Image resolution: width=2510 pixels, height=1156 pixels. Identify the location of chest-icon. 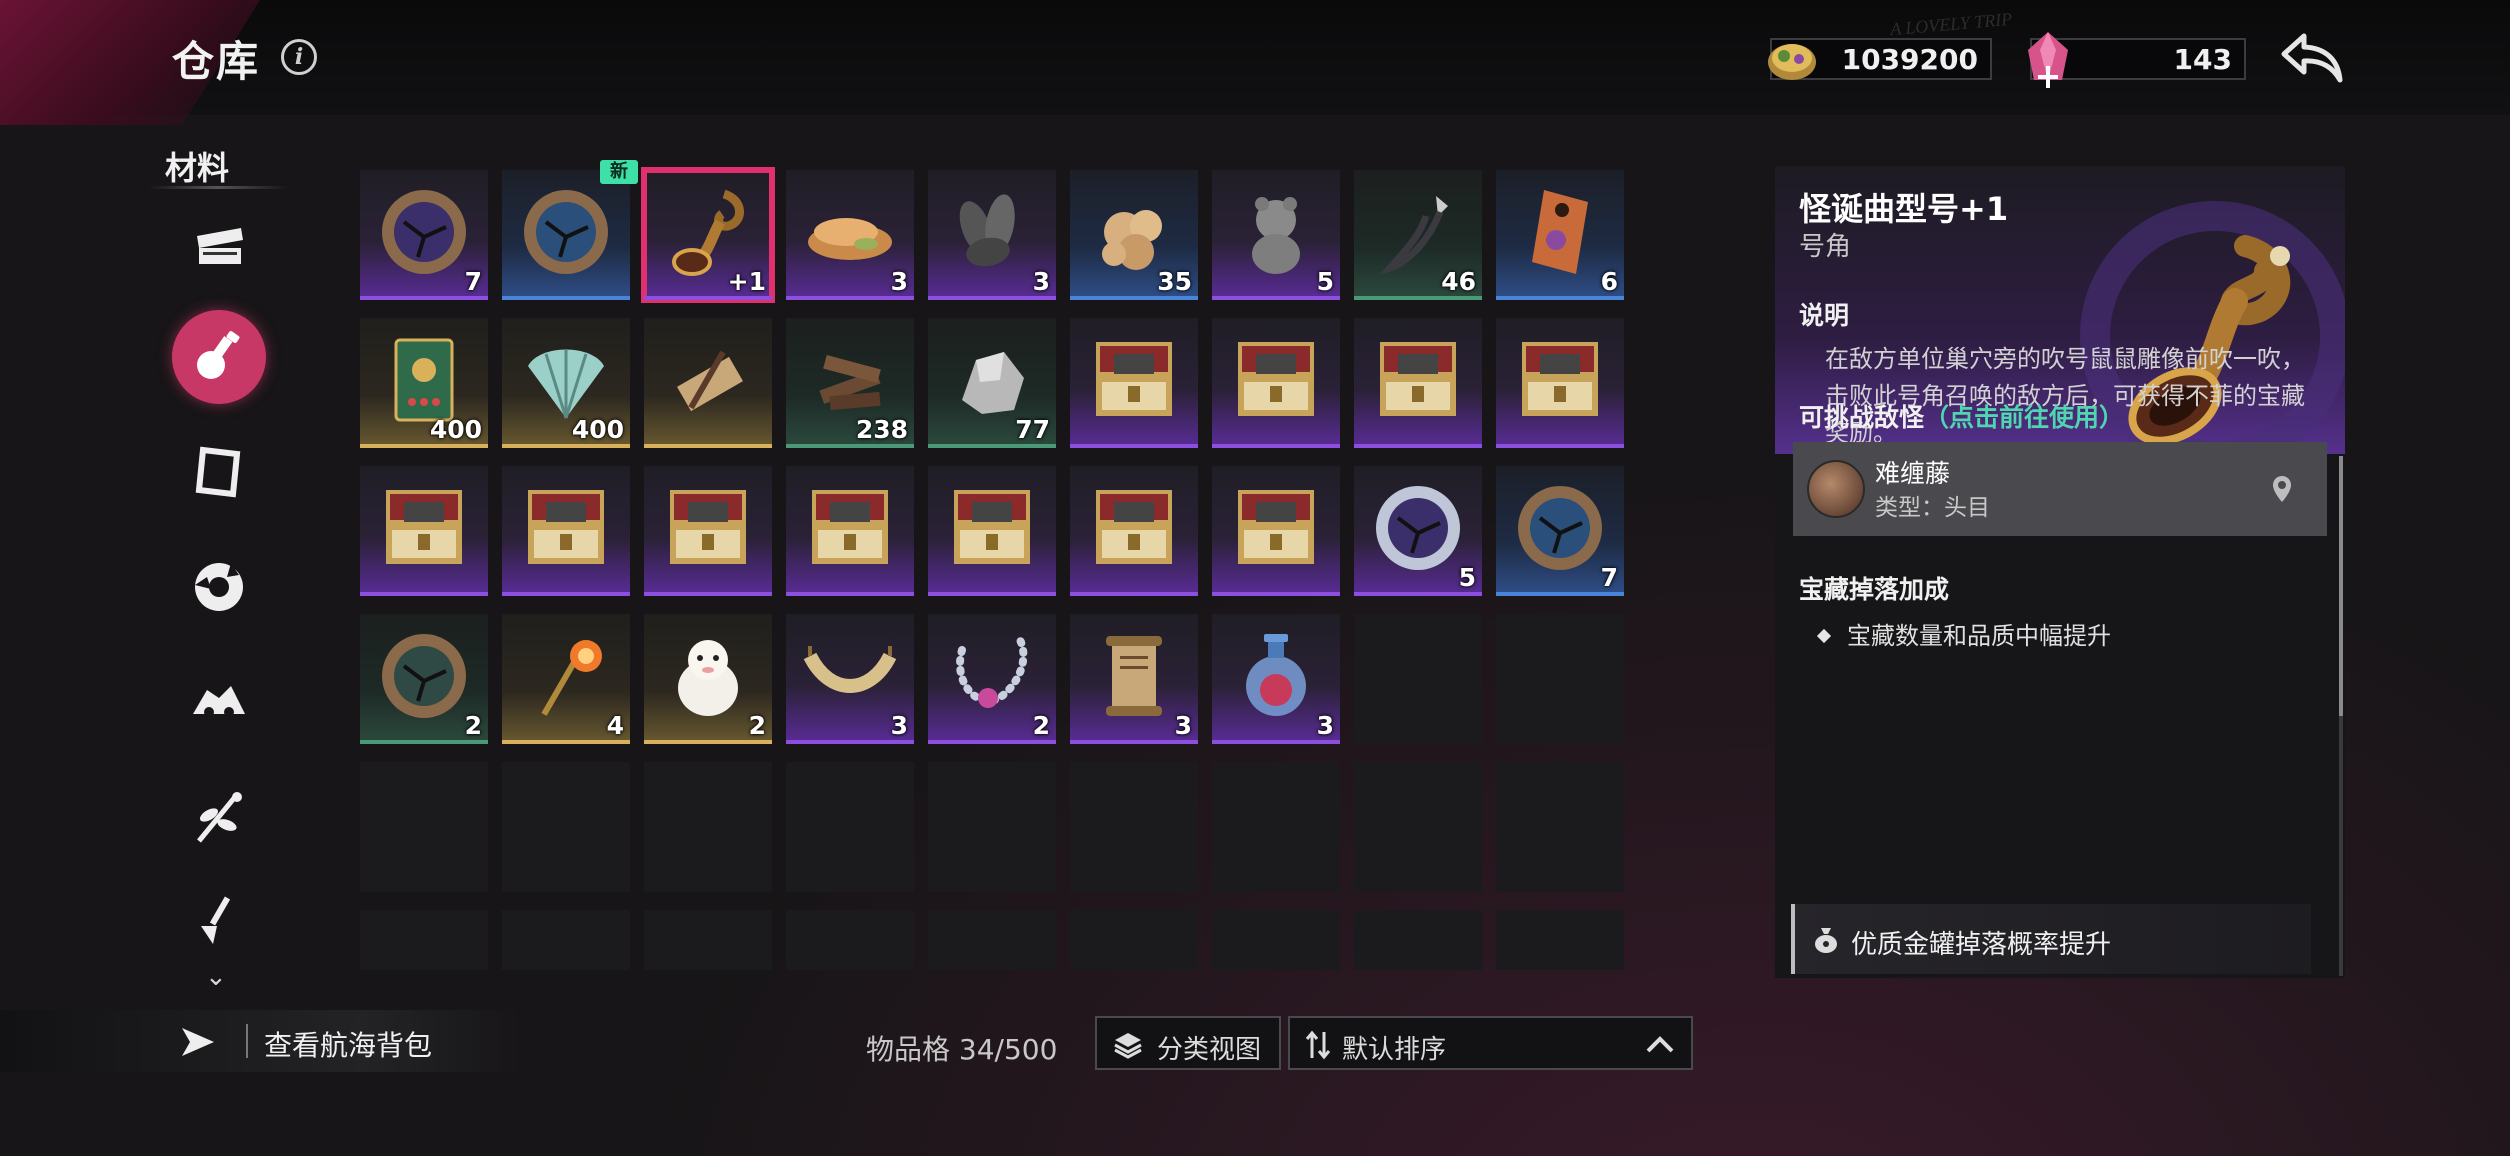
(220, 246).